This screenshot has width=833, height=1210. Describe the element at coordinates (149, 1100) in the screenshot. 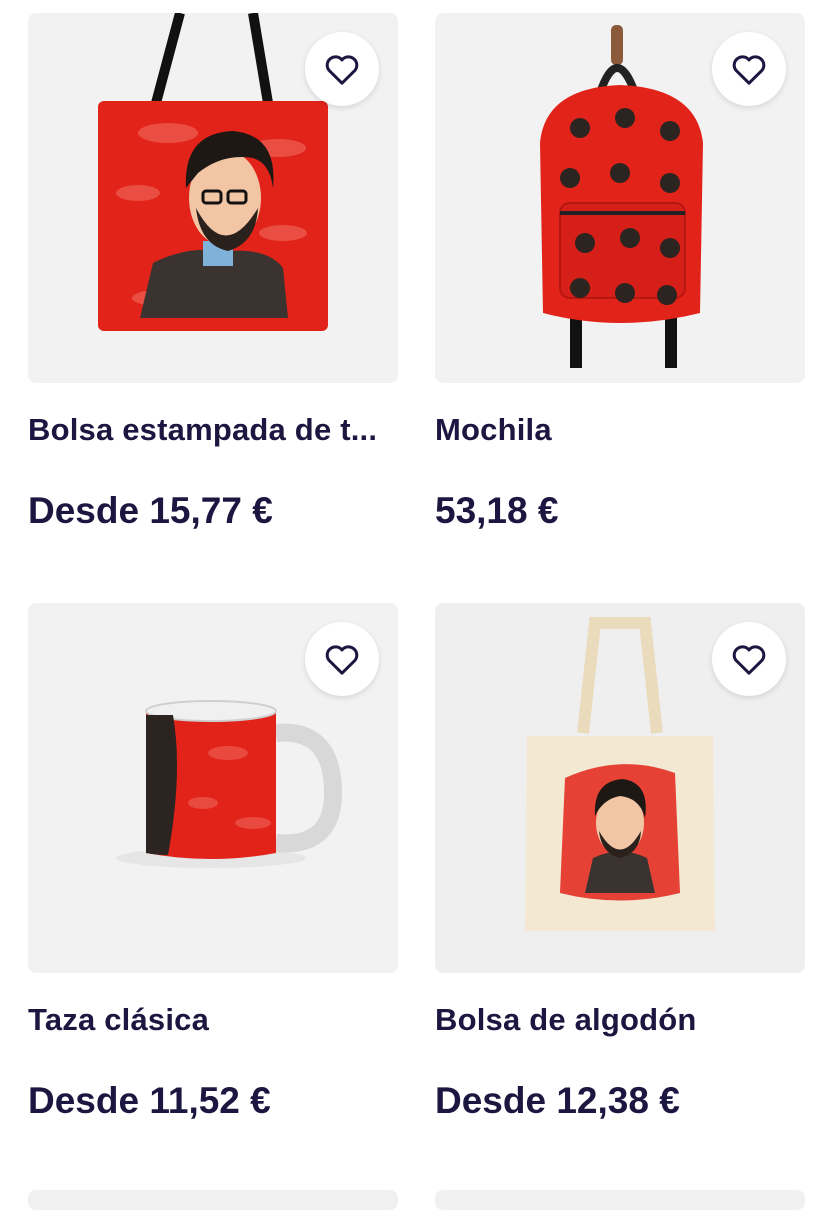

I see `product-price: Desde 11,52 €` at that location.